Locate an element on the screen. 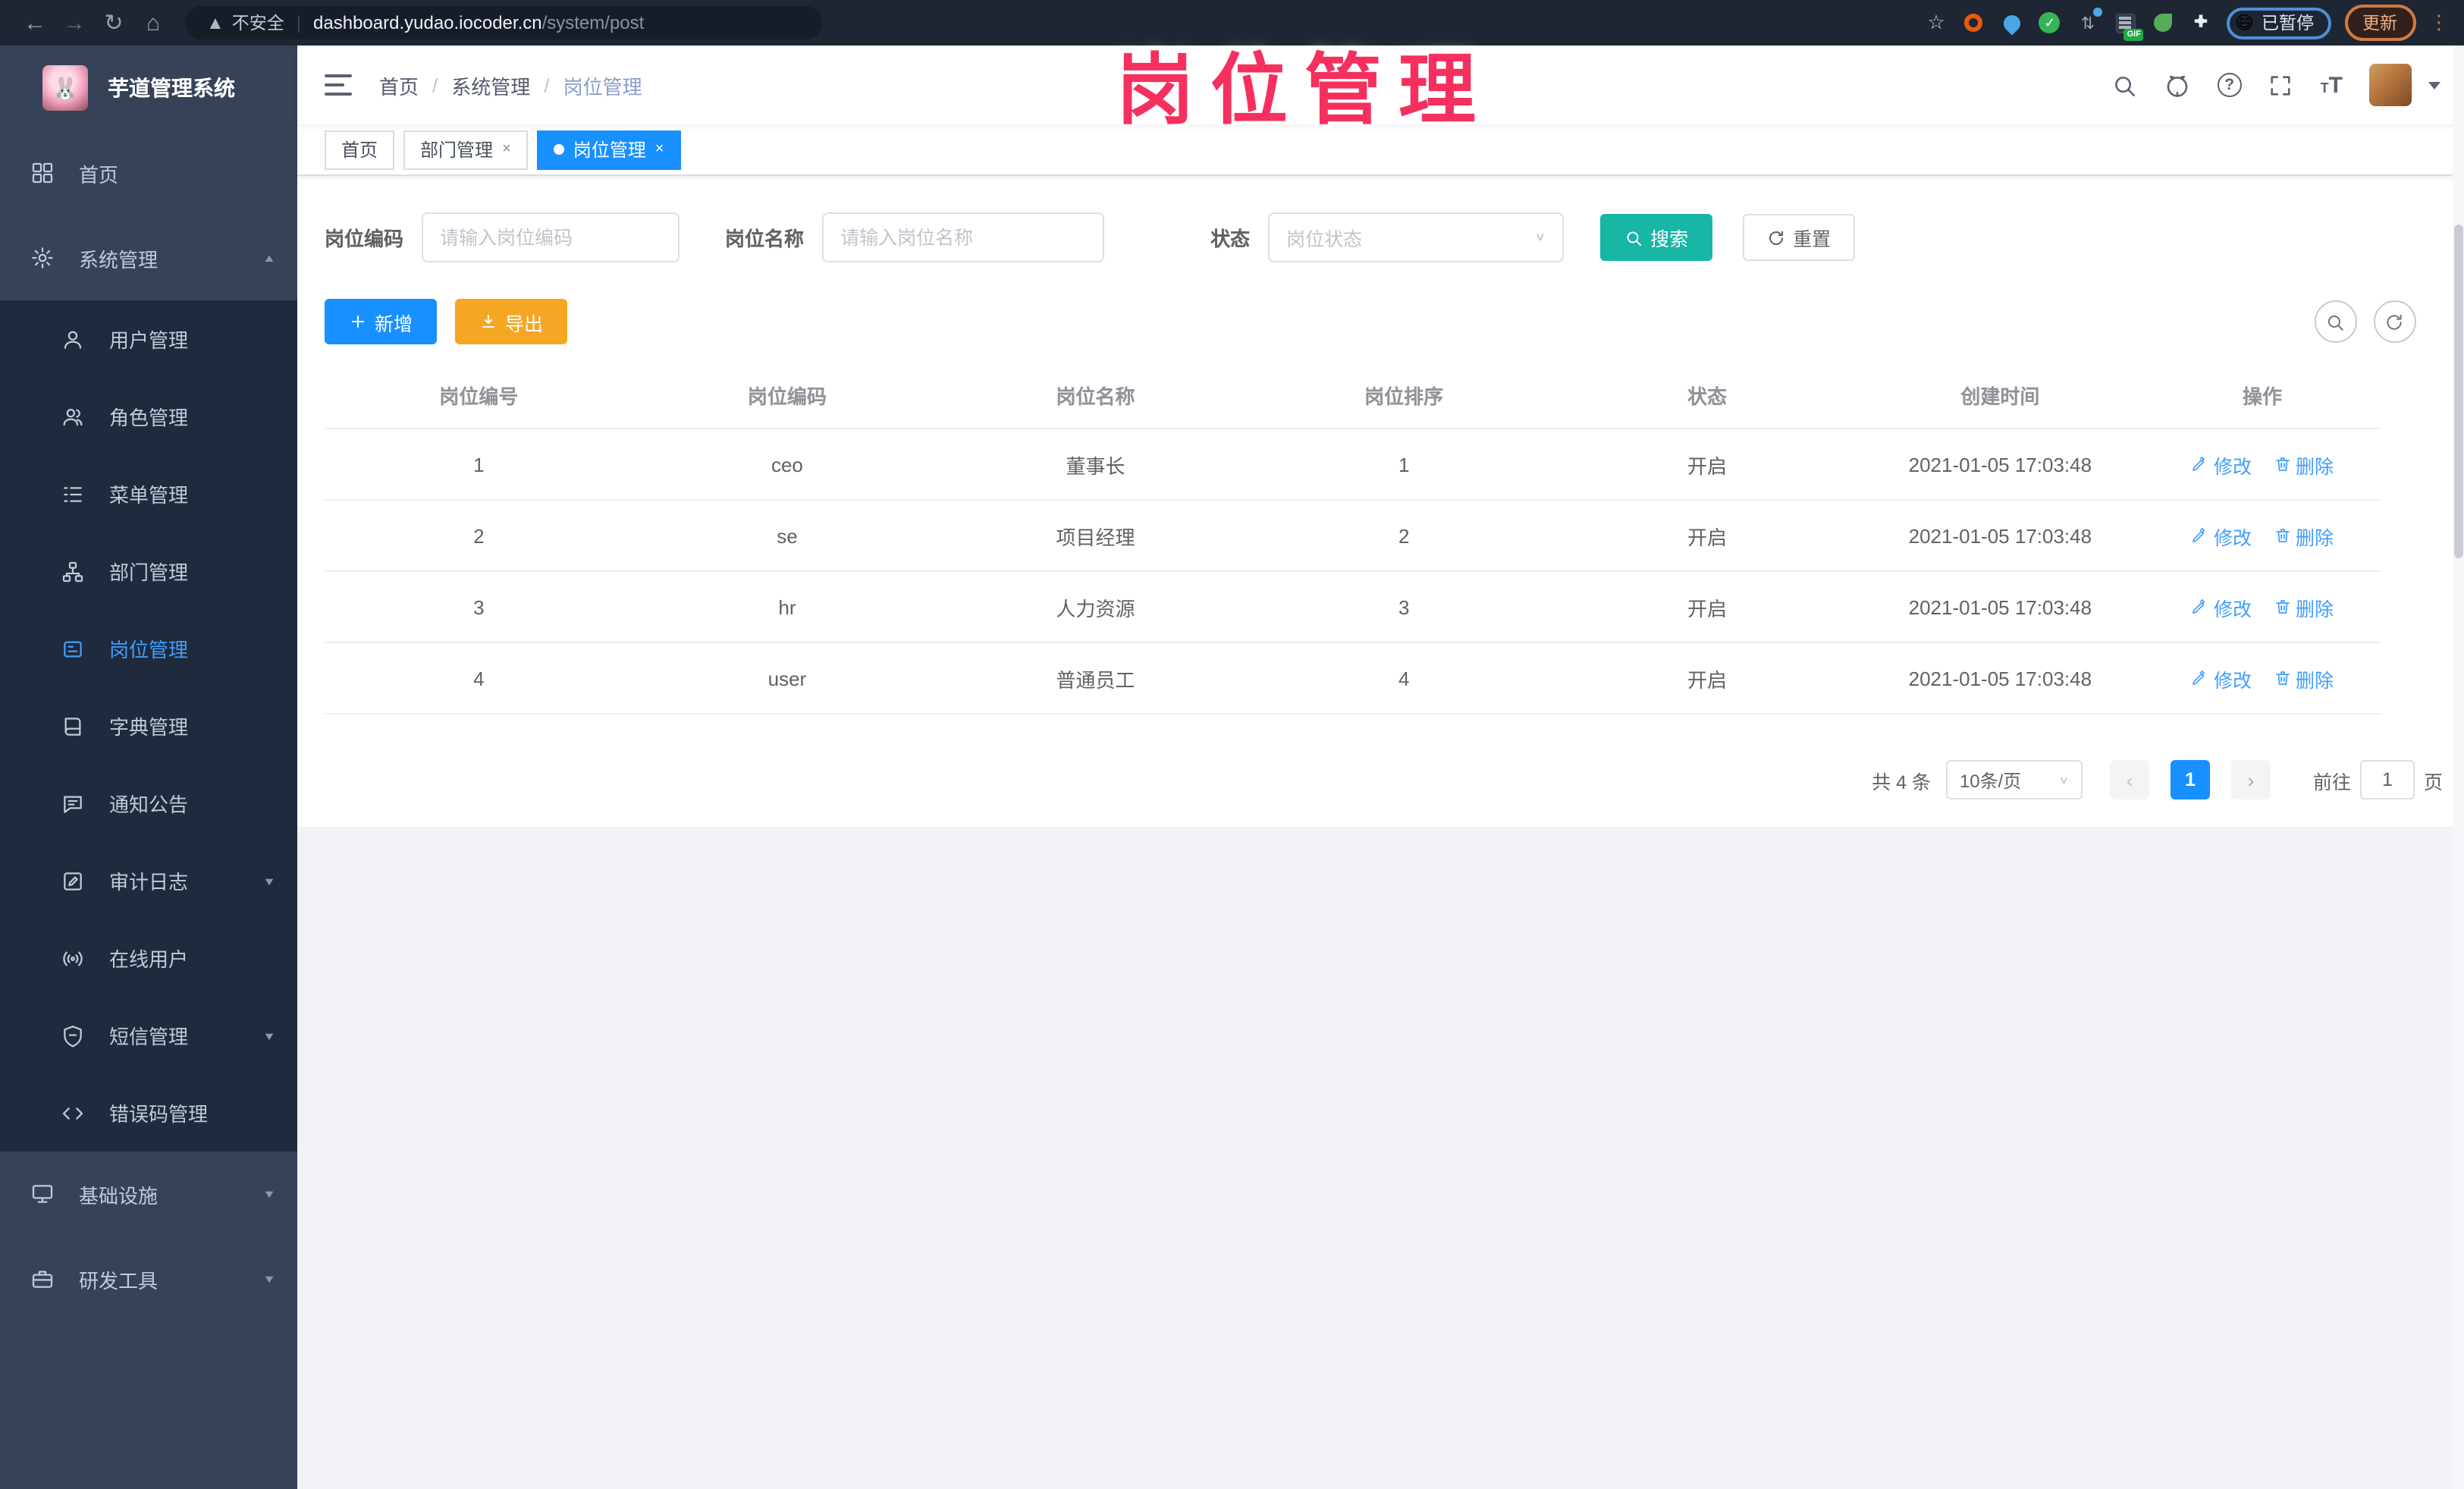 Image resolution: width=2464 pixels, height=1489 pixels. extension-list-icon: GIF is located at coordinates (2129, 26).